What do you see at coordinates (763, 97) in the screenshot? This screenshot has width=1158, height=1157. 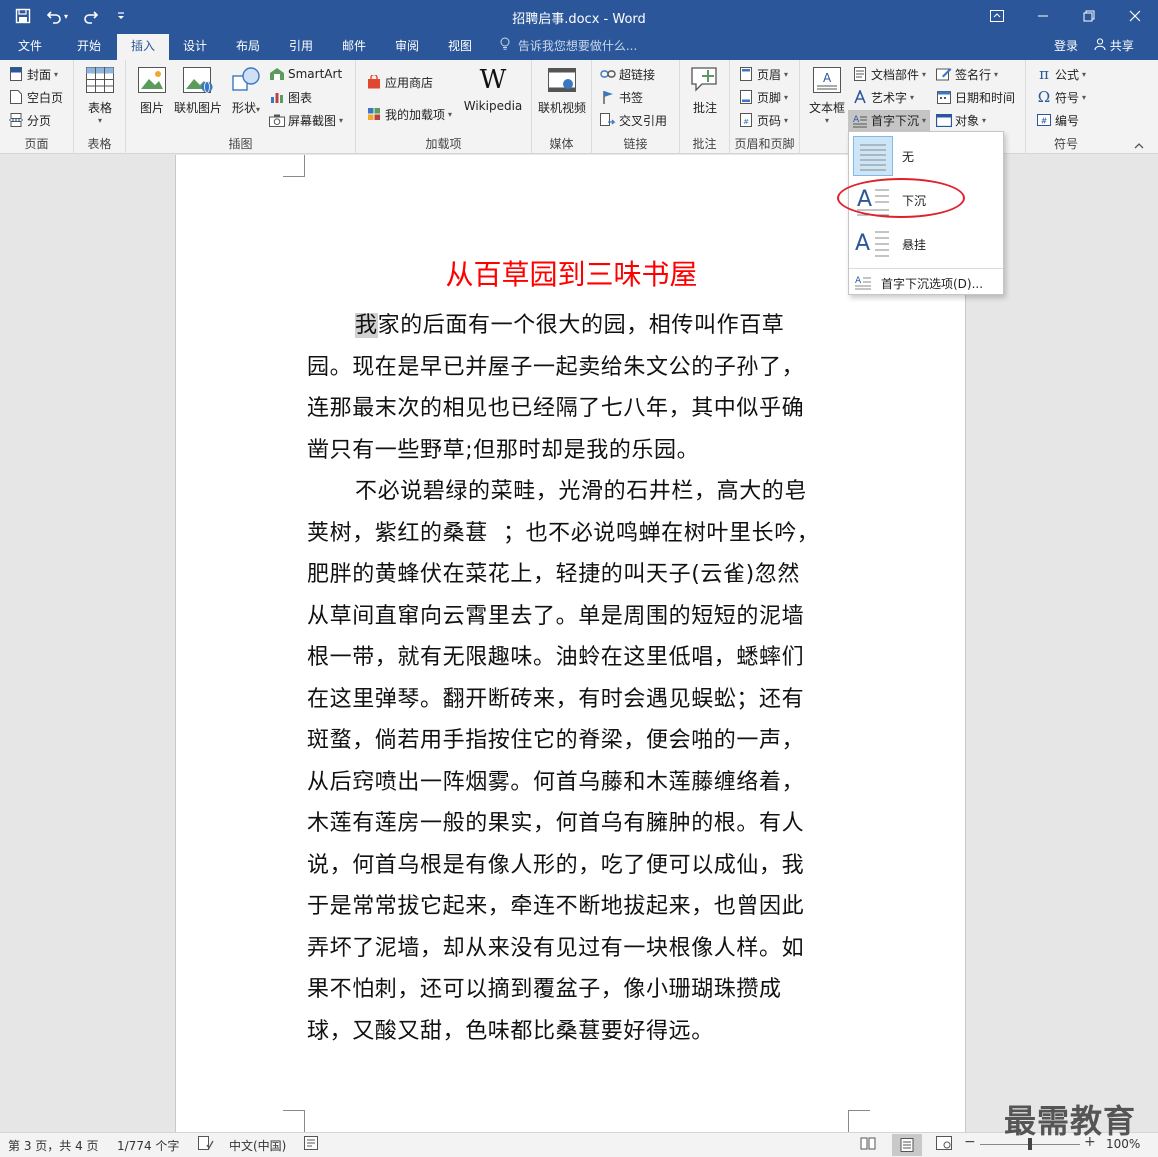 I see `footer-button: 页脚 ▾` at bounding box center [763, 97].